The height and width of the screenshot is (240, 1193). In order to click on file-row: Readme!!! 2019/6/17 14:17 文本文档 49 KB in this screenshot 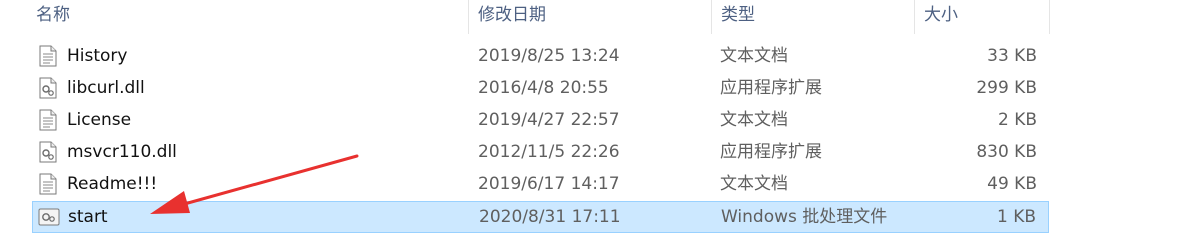, I will do `click(540, 185)`.